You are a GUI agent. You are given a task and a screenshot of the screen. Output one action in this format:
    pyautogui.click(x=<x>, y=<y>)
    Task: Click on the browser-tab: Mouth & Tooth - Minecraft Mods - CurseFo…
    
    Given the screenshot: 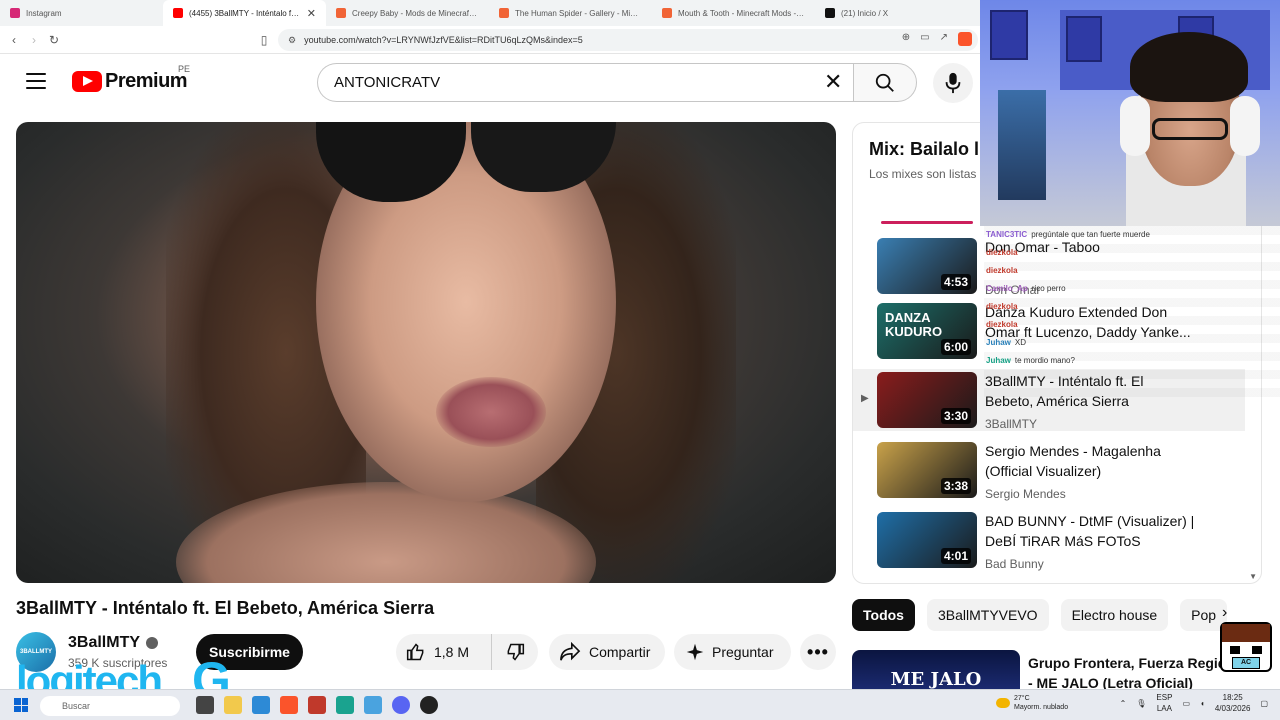 What is the action you would take?
    pyautogui.click(x=733, y=13)
    